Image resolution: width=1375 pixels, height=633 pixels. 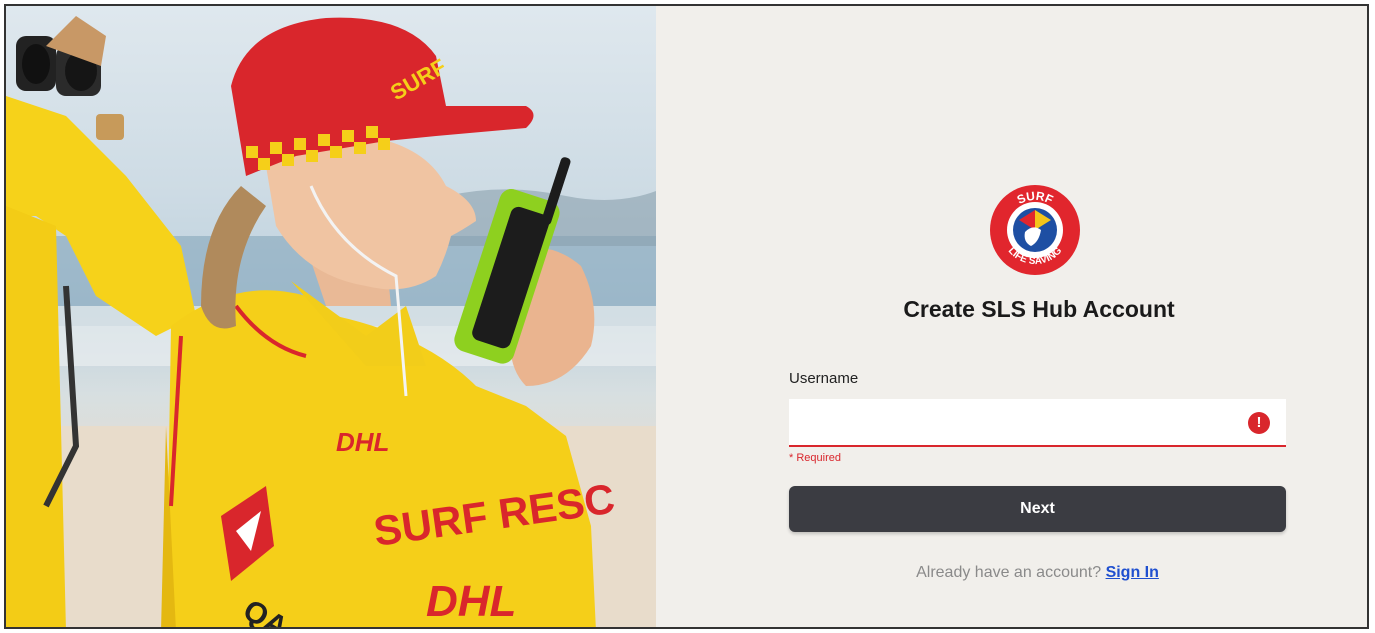 What do you see at coordinates (1011, 572) in the screenshot?
I see `signin-prompt-text: Already have an account?` at bounding box center [1011, 572].